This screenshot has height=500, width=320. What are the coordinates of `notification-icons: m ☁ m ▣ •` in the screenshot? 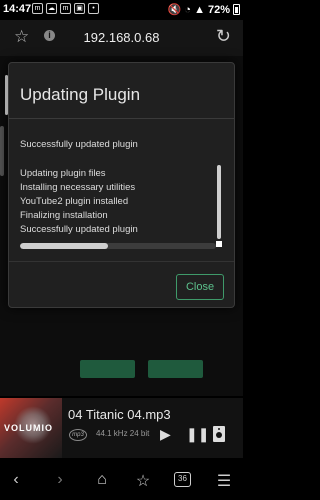 It's located at (65, 8).